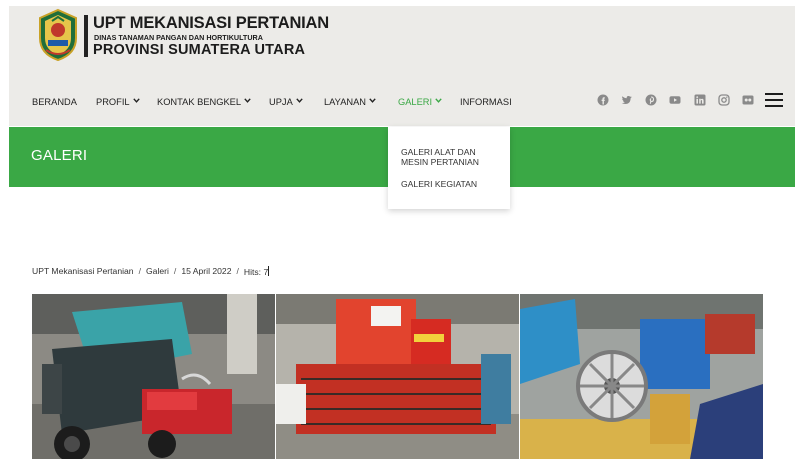 The image size is (795, 459). Describe the element at coordinates (774, 100) in the screenshot. I see `menu-icon` at that location.